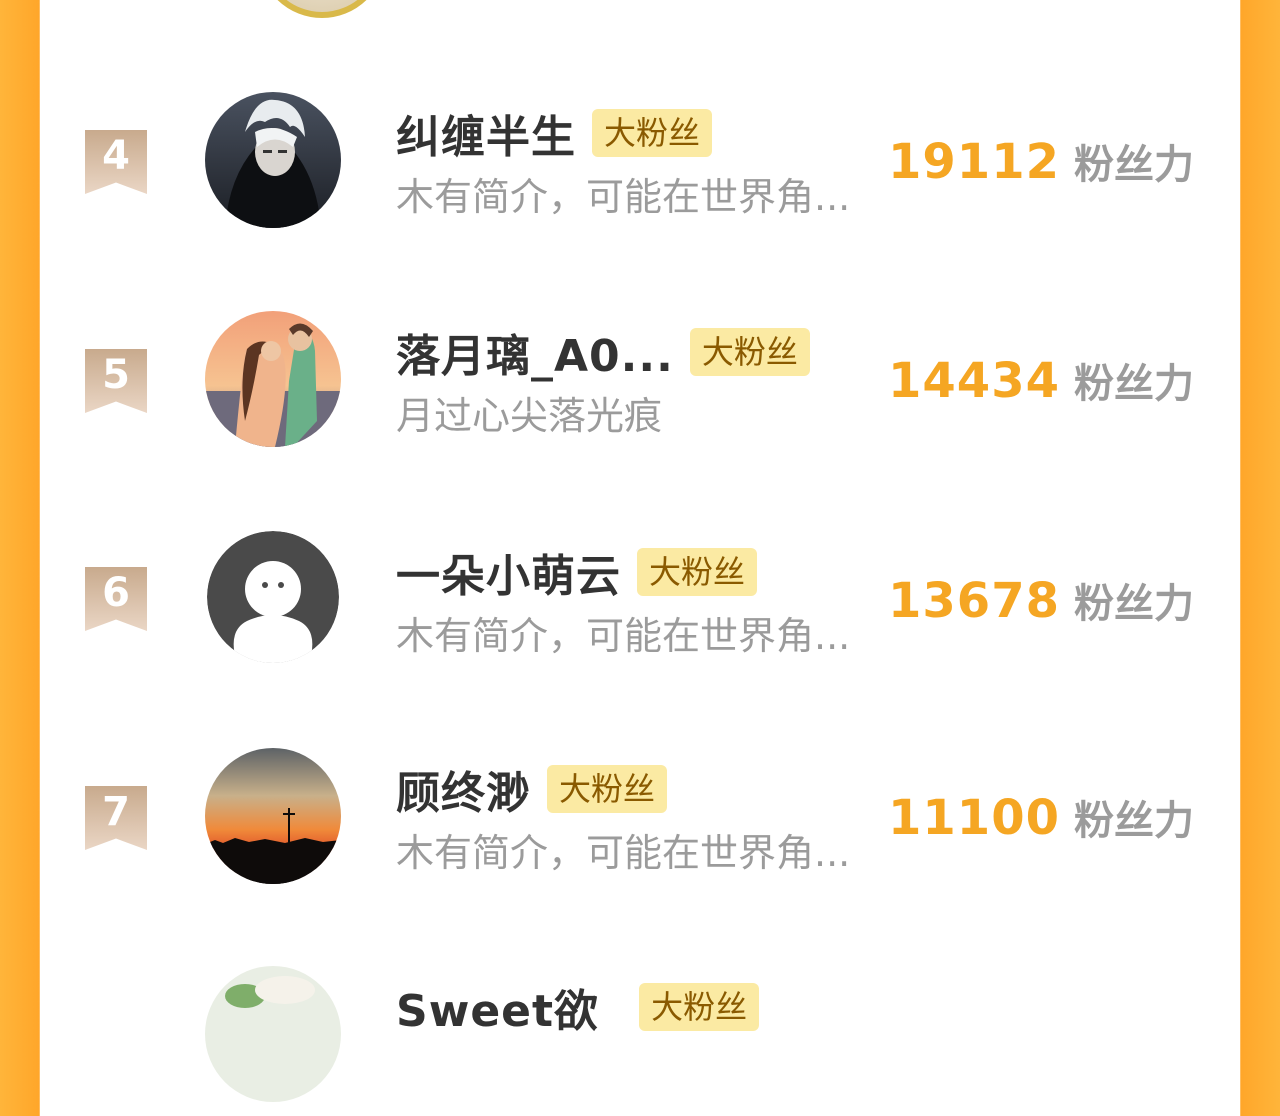 This screenshot has width=1280, height=1116. What do you see at coordinates (640, 606) in the screenshot?
I see `list-item: 6 一朵小萌云 大粉丝 木有简介，可能在世界角... 13678 粉丝力` at bounding box center [640, 606].